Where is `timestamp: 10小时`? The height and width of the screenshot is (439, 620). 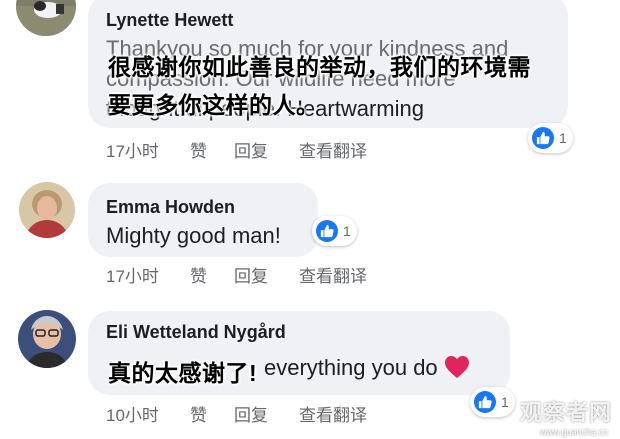 timestamp: 10小时 is located at coordinates (132, 415).